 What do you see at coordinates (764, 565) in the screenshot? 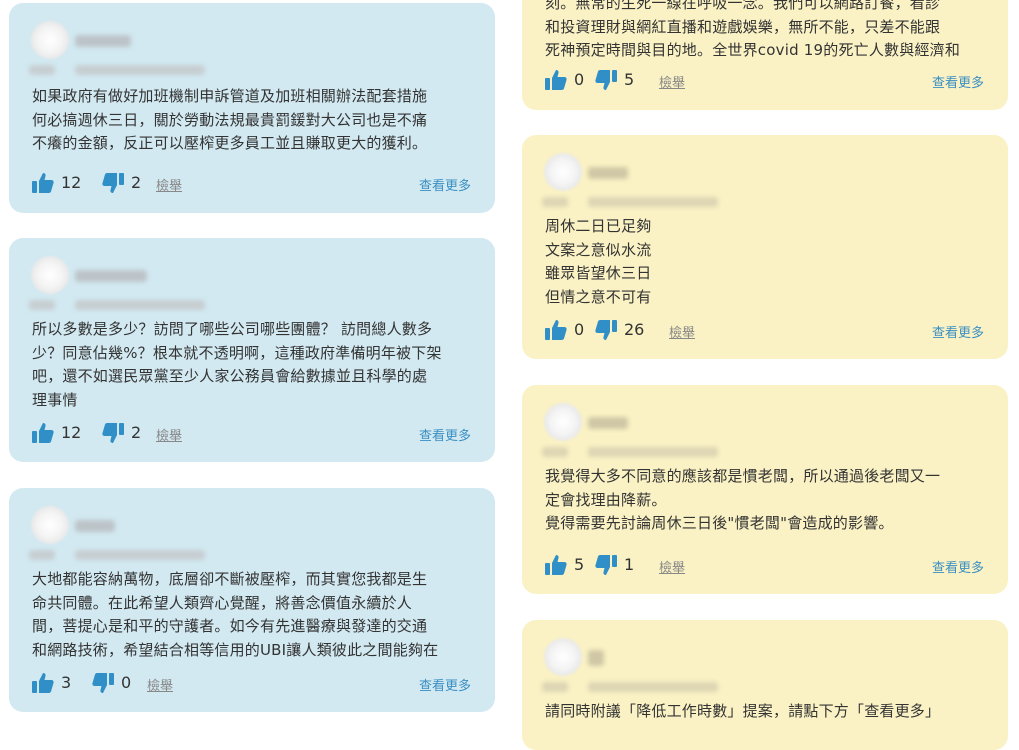
I see `comment-actions: 5 1 檢舉 查看更多` at bounding box center [764, 565].